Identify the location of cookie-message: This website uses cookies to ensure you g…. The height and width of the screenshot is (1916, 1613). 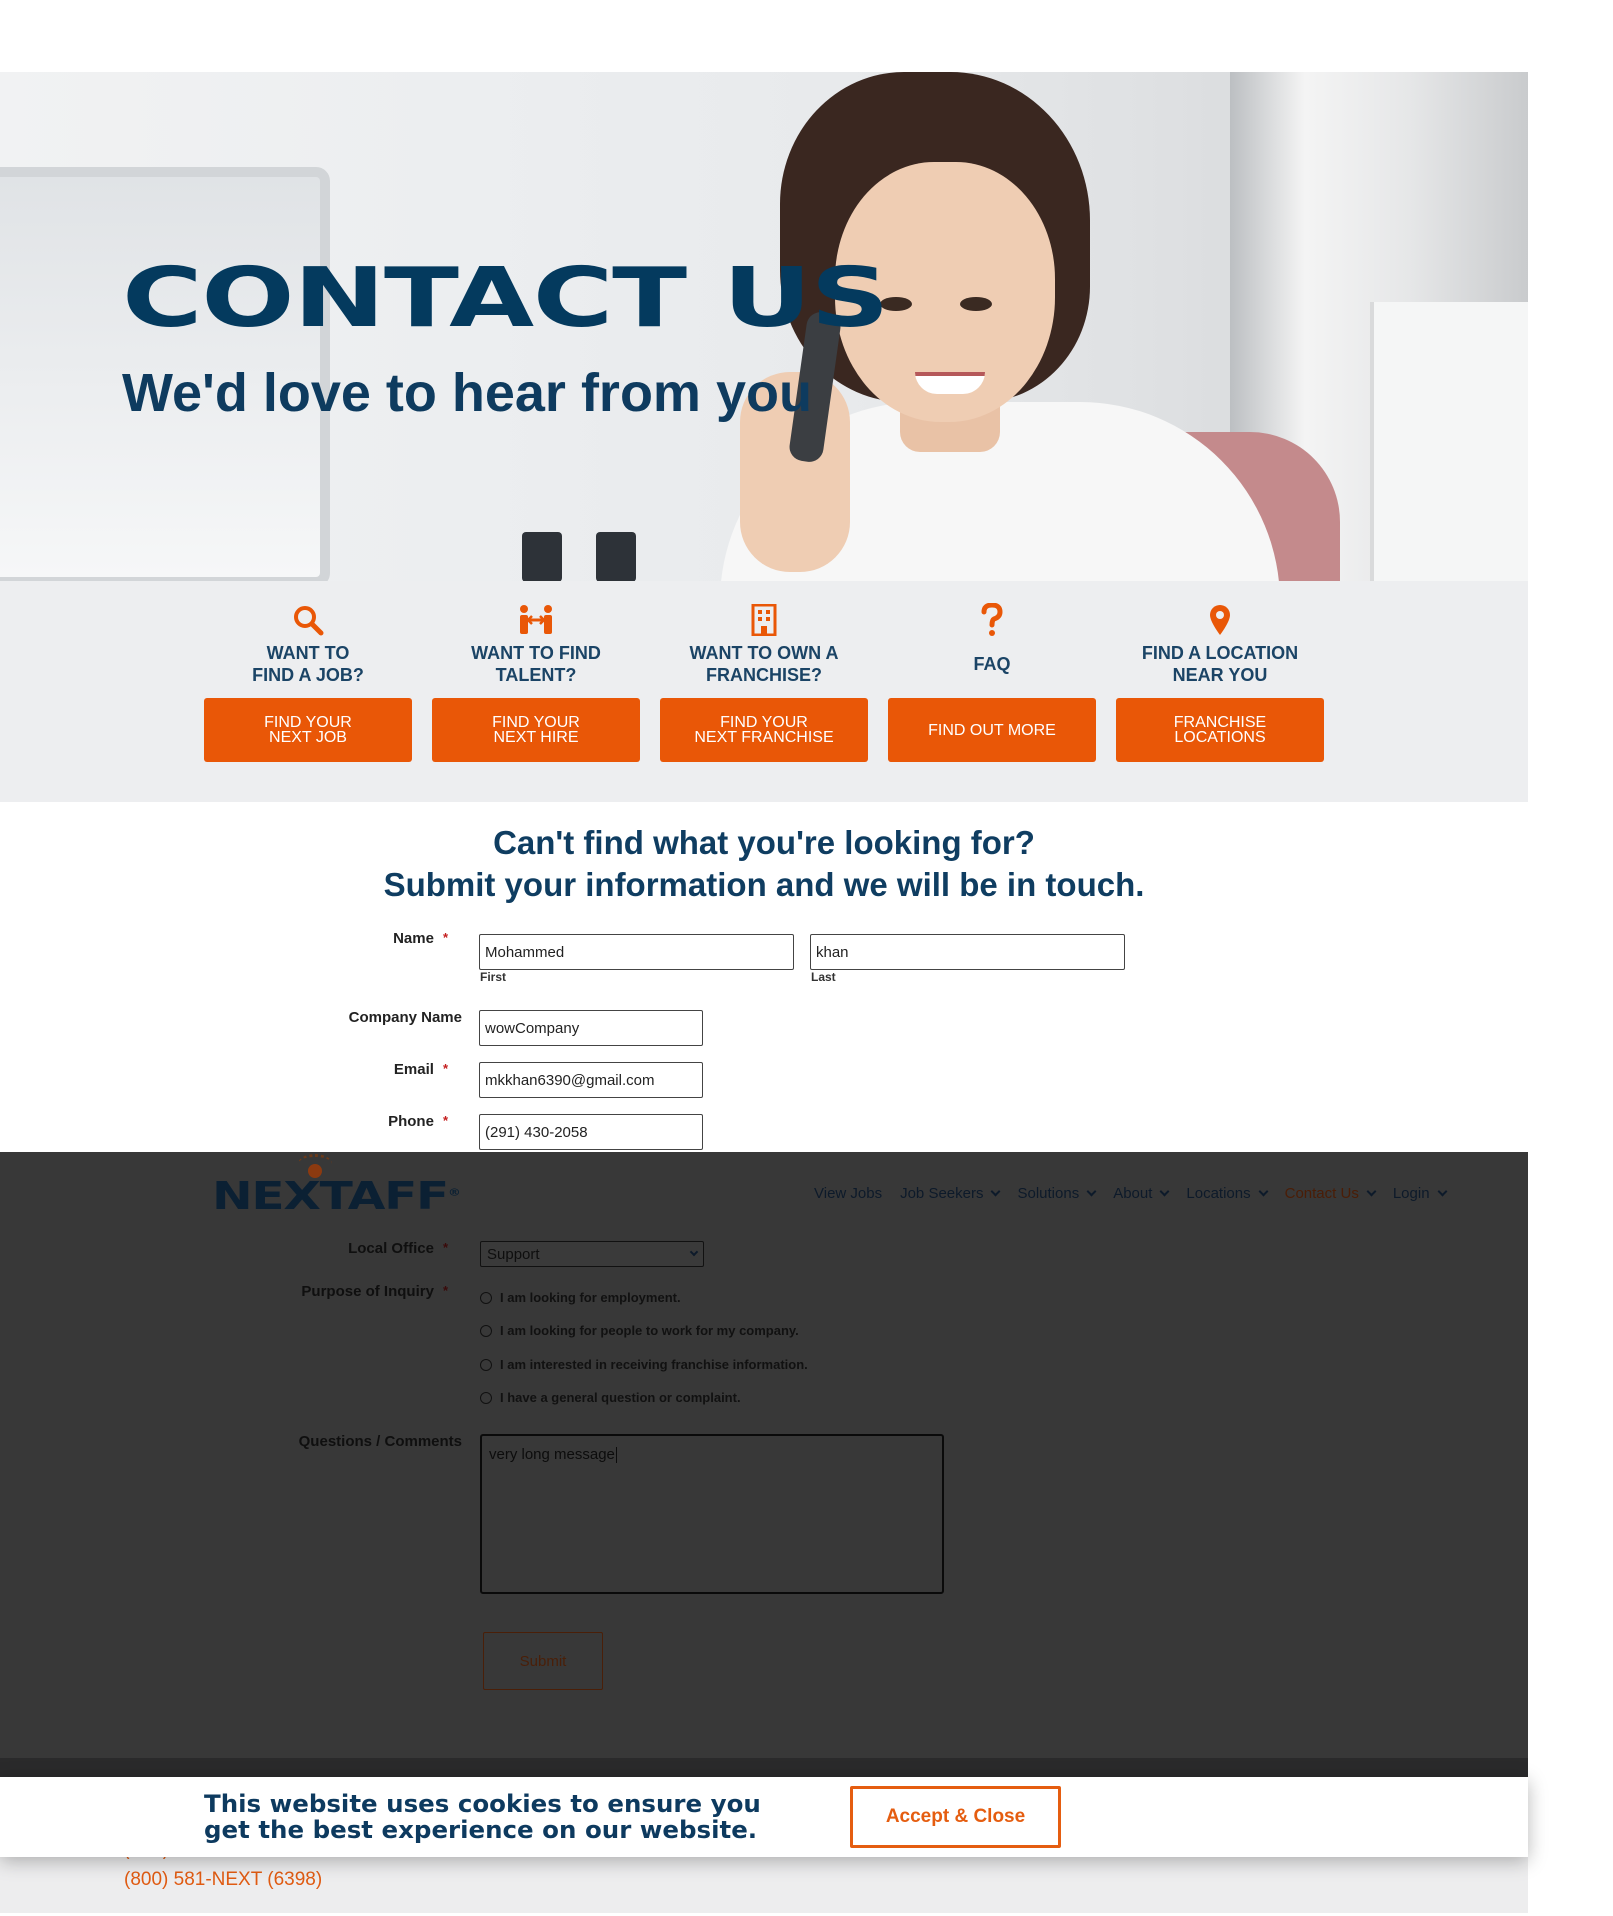
(482, 1817).